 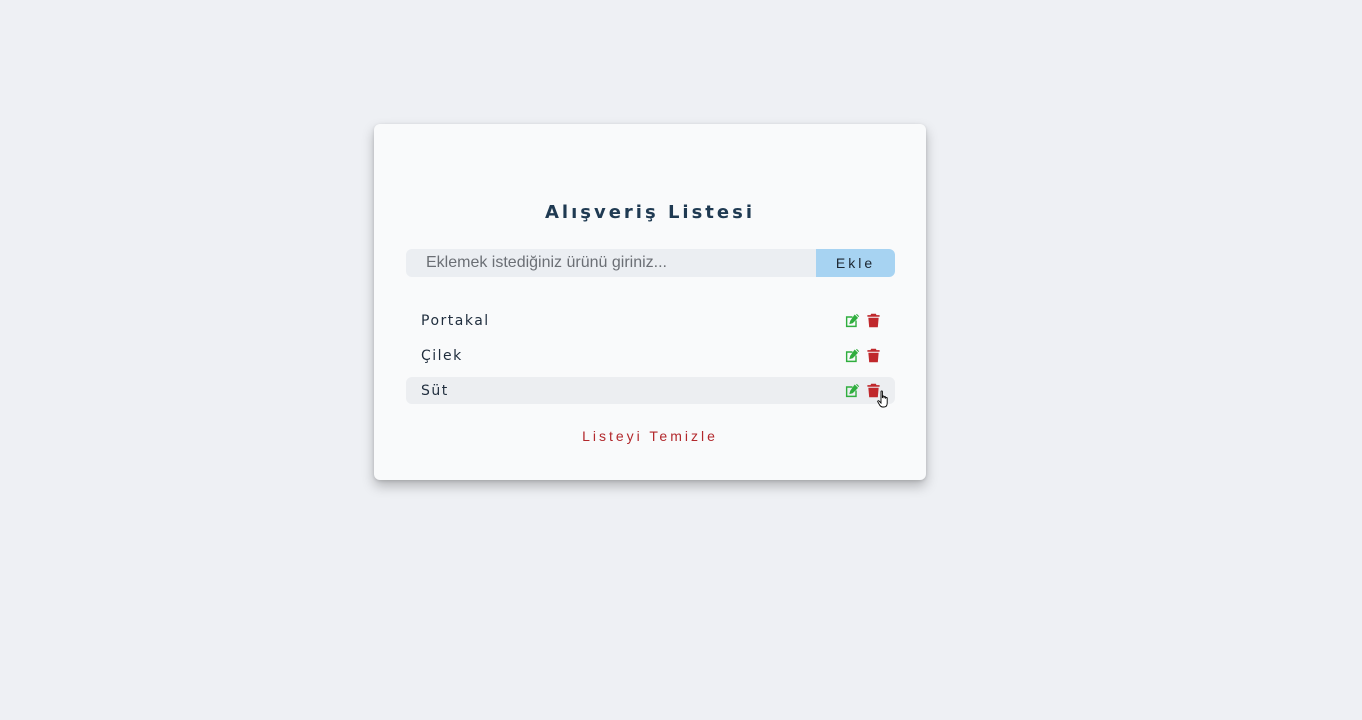 What do you see at coordinates (650, 320) in the screenshot?
I see `list-item: Portakal` at bounding box center [650, 320].